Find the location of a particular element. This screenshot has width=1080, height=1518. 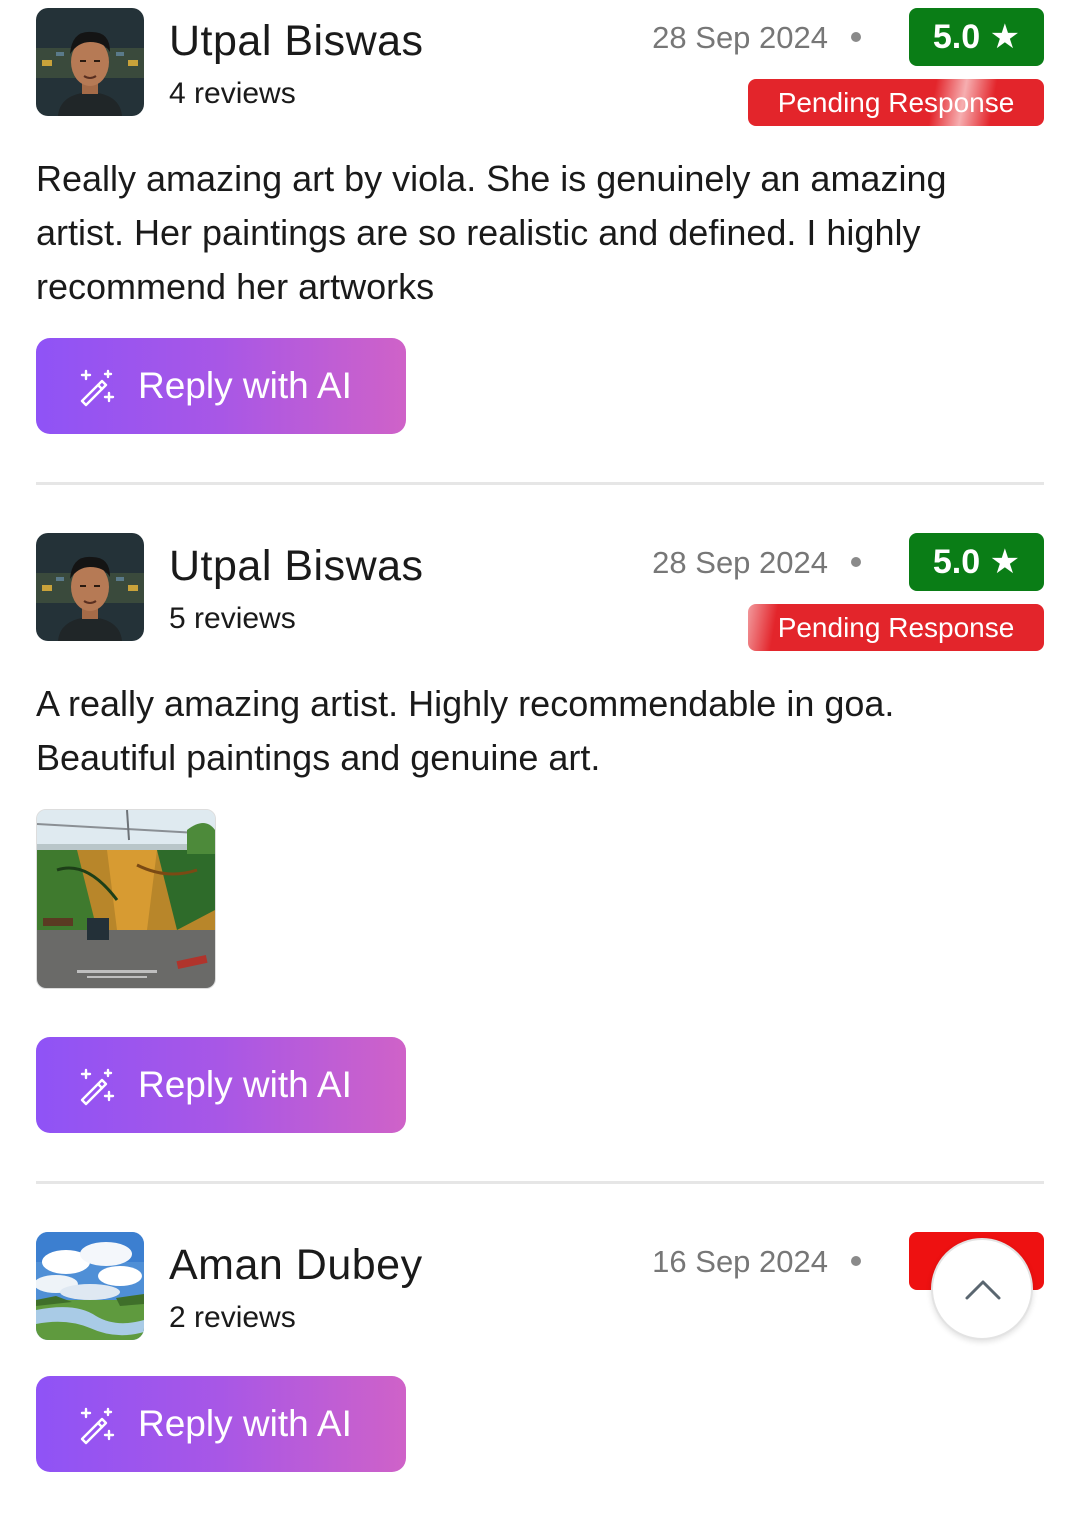

chevron-up-icon is located at coordinates (983, 1290).